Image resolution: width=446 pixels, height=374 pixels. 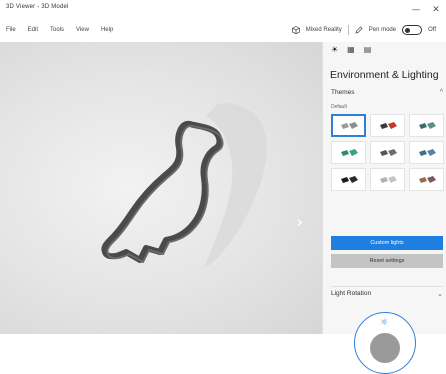 What do you see at coordinates (348, 30) in the screenshot?
I see `menu-separator` at bounding box center [348, 30].